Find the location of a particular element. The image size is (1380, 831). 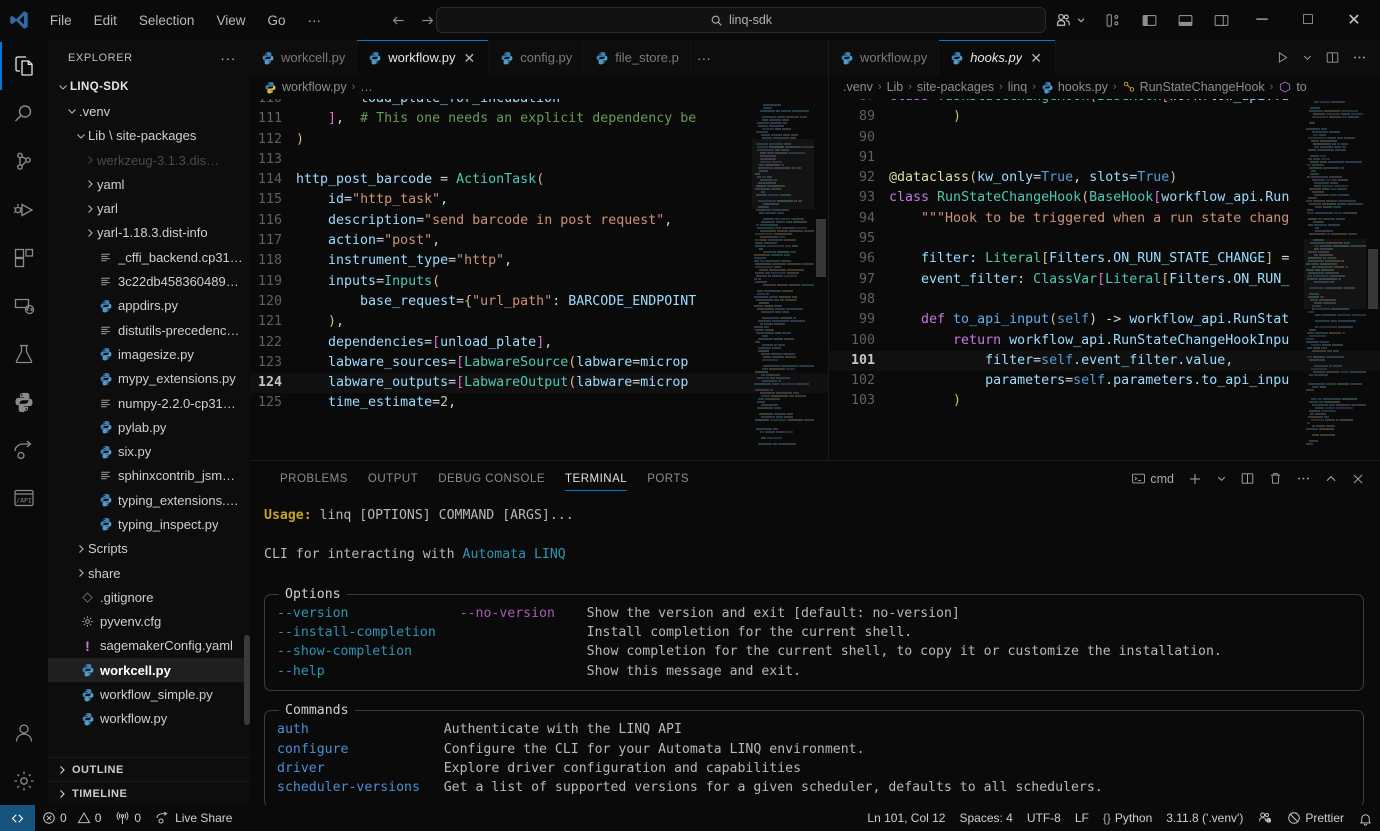

tree-item-mypy-extensions-py: mypy_extensions.py is located at coordinates (149, 379).